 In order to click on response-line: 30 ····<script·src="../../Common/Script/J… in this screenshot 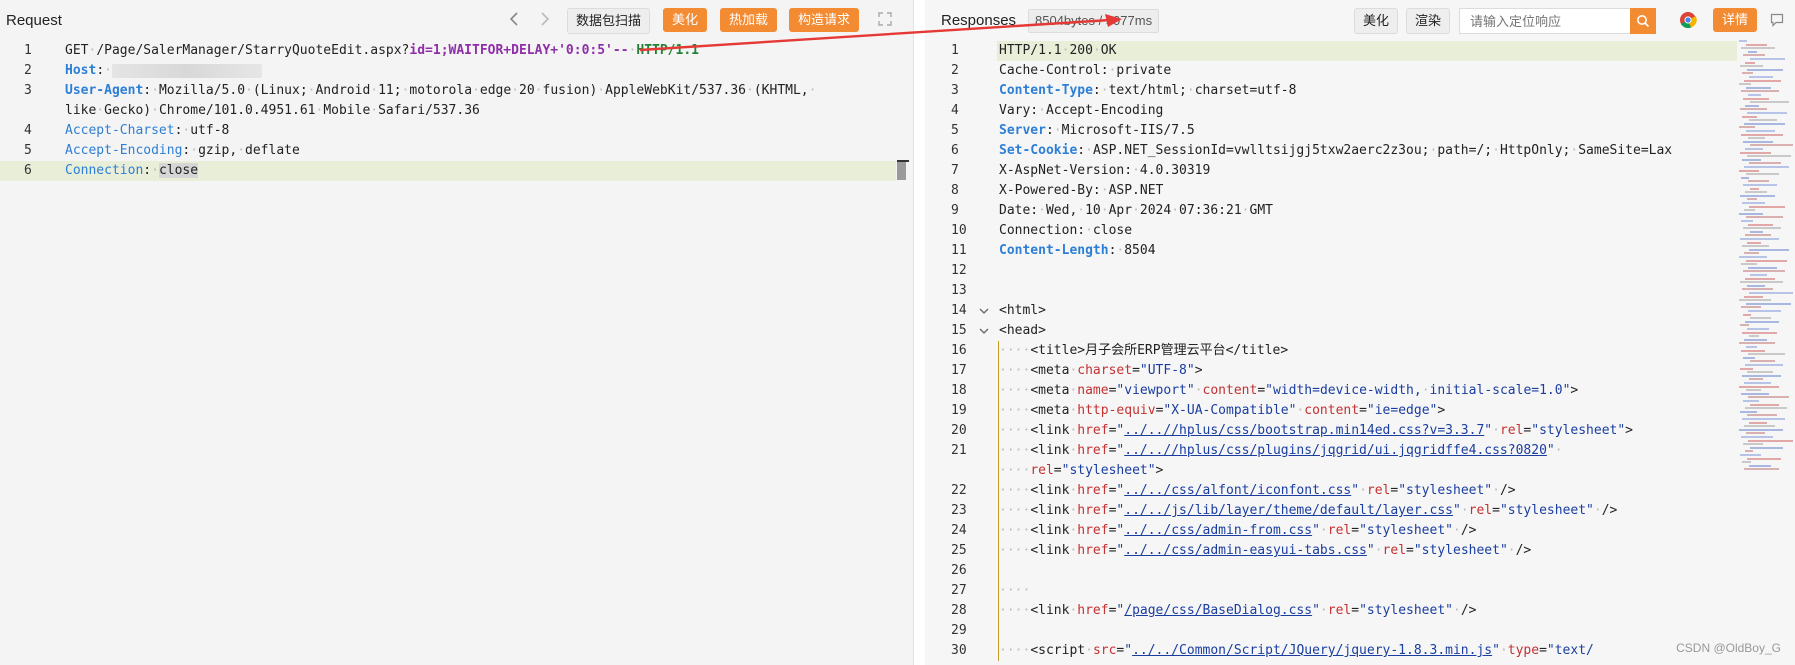, I will do `click(1360, 651)`.